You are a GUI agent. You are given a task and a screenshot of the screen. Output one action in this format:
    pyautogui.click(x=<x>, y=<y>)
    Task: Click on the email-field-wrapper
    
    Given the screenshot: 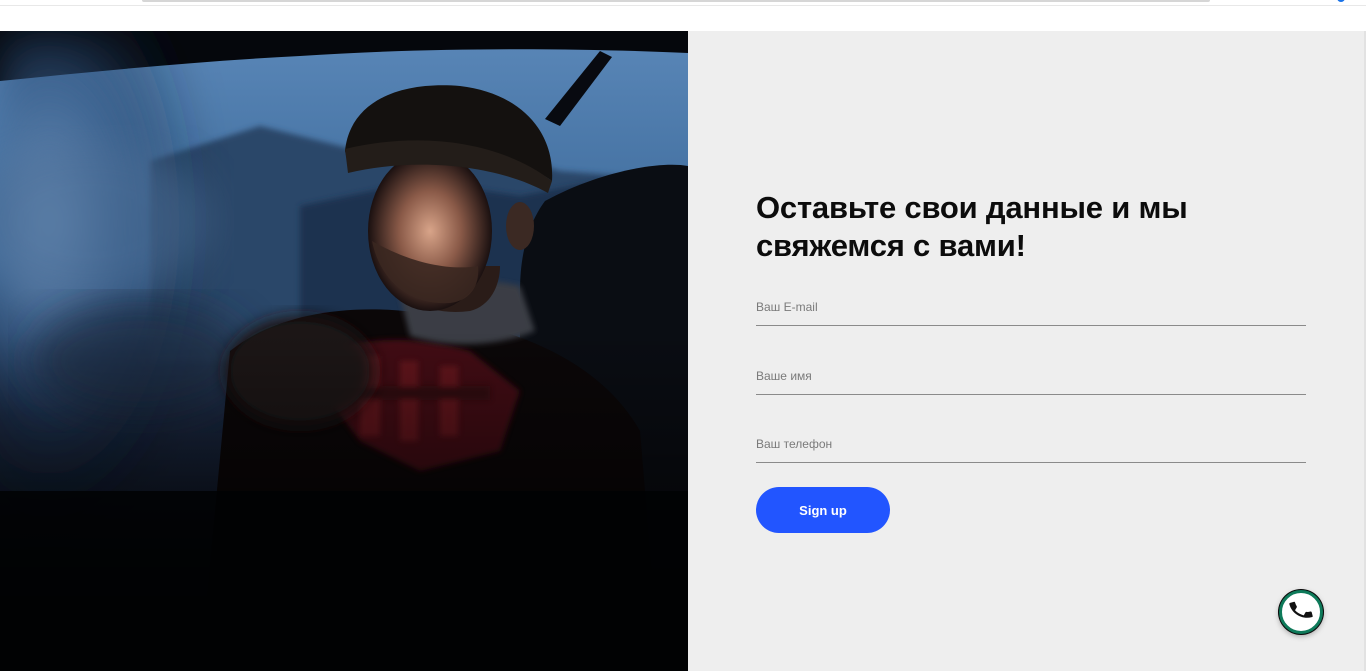 What is the action you would take?
    pyautogui.click(x=1031, y=309)
    